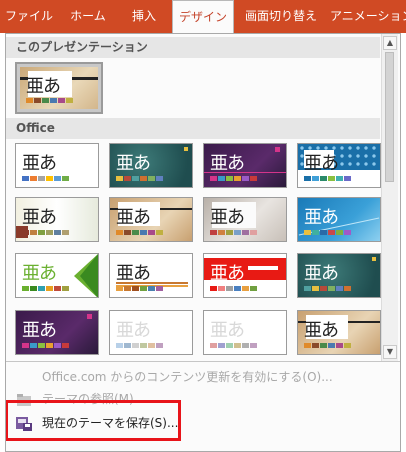 This screenshot has height=452, width=406. Describe the element at coordinates (193, 47) in the screenshot. I see `section-header-this-presentation: このプレゼンテーション` at that location.